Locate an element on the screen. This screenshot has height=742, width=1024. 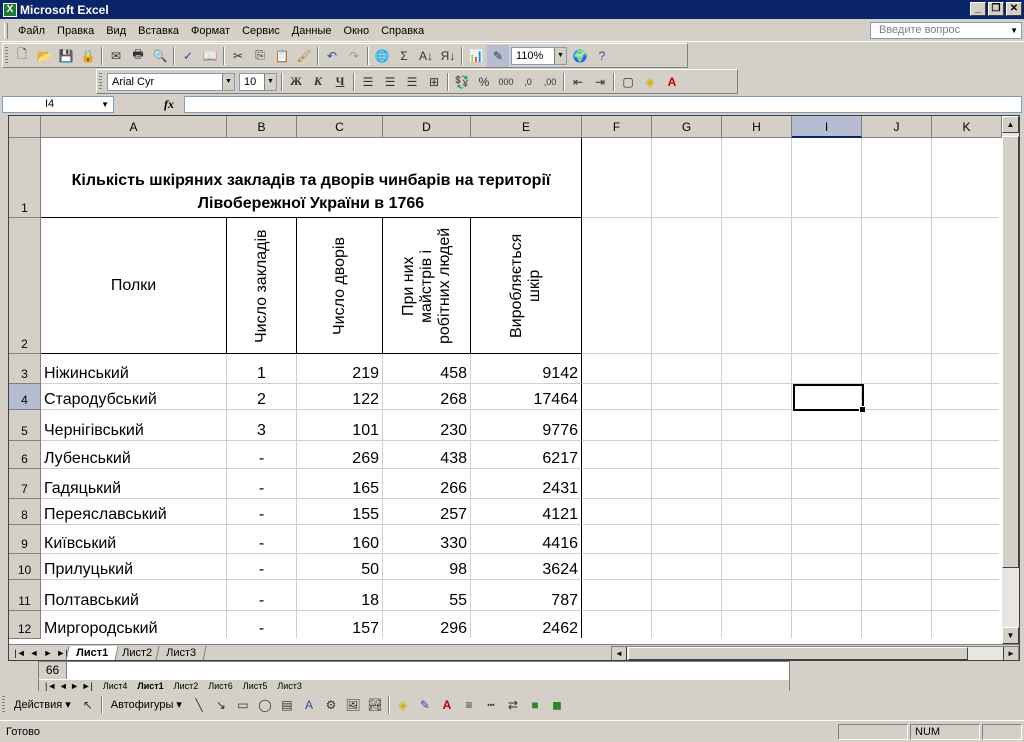
cell-hides: 17464 is located at coordinates (526, 397).